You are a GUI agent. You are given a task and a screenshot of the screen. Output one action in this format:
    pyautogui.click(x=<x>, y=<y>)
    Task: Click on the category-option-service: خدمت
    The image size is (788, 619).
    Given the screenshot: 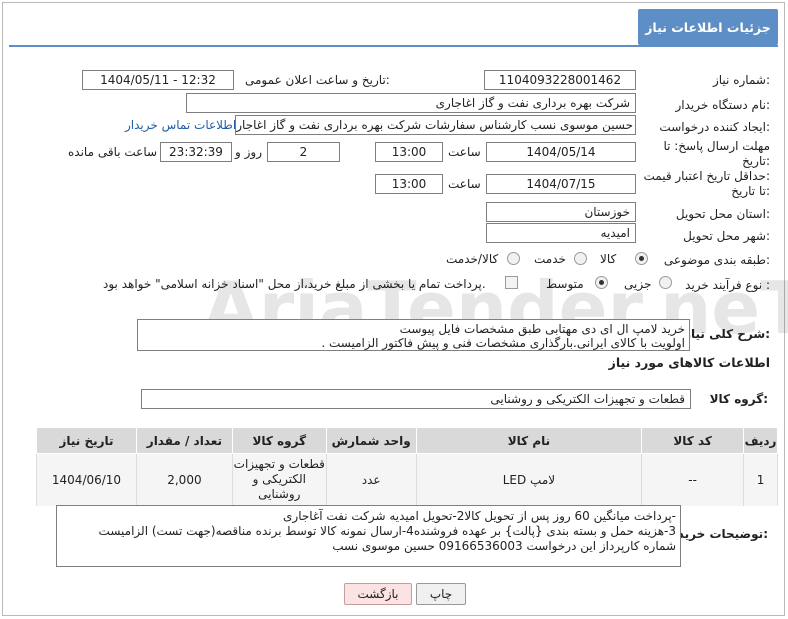 What is the action you would take?
    pyautogui.click(x=550, y=259)
    